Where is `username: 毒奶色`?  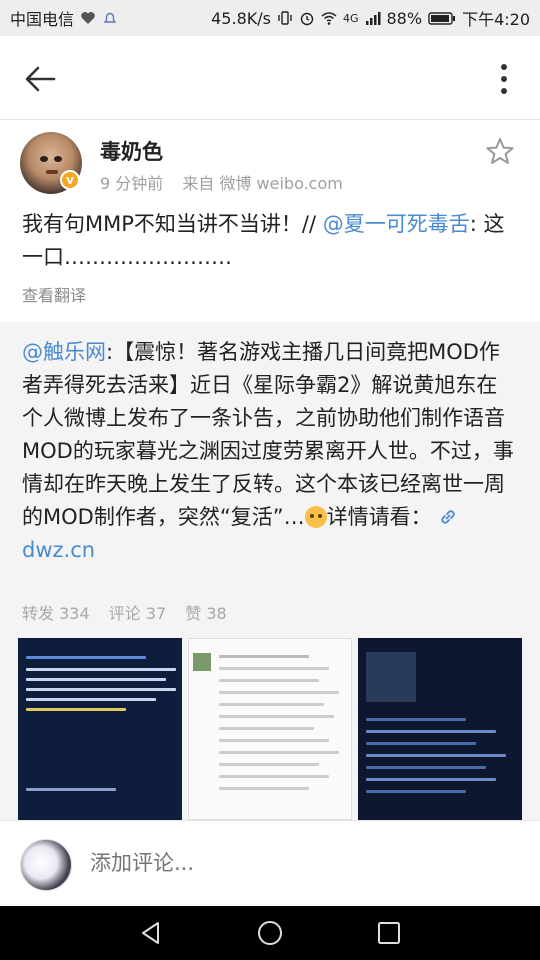
username: 毒奶色 is located at coordinates (131, 151).